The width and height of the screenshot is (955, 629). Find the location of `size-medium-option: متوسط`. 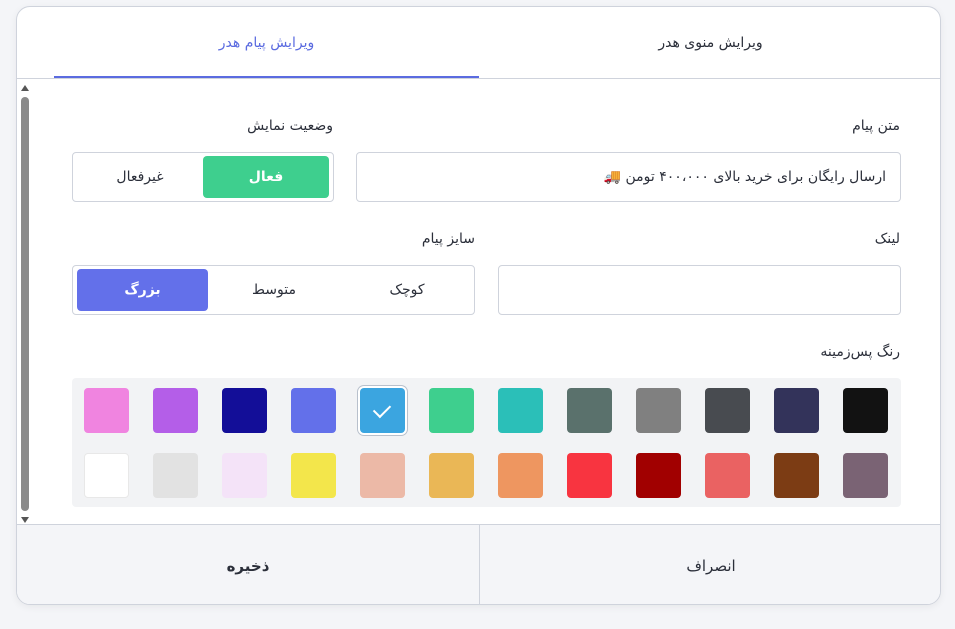

size-medium-option: متوسط is located at coordinates (274, 290).